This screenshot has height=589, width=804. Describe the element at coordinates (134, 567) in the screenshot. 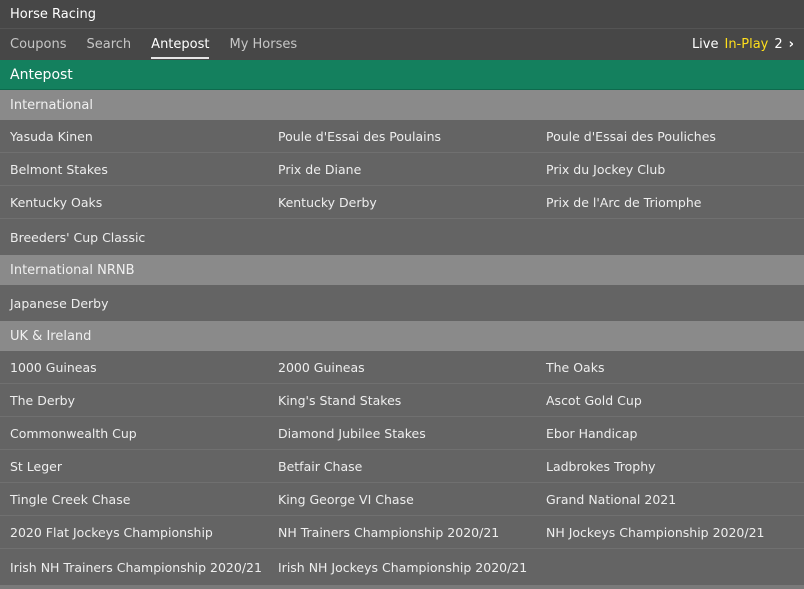

I see `event-link-irish-nh-trainers-championship-2020-21: Irish NH Trainers Championship 2020/21` at that location.